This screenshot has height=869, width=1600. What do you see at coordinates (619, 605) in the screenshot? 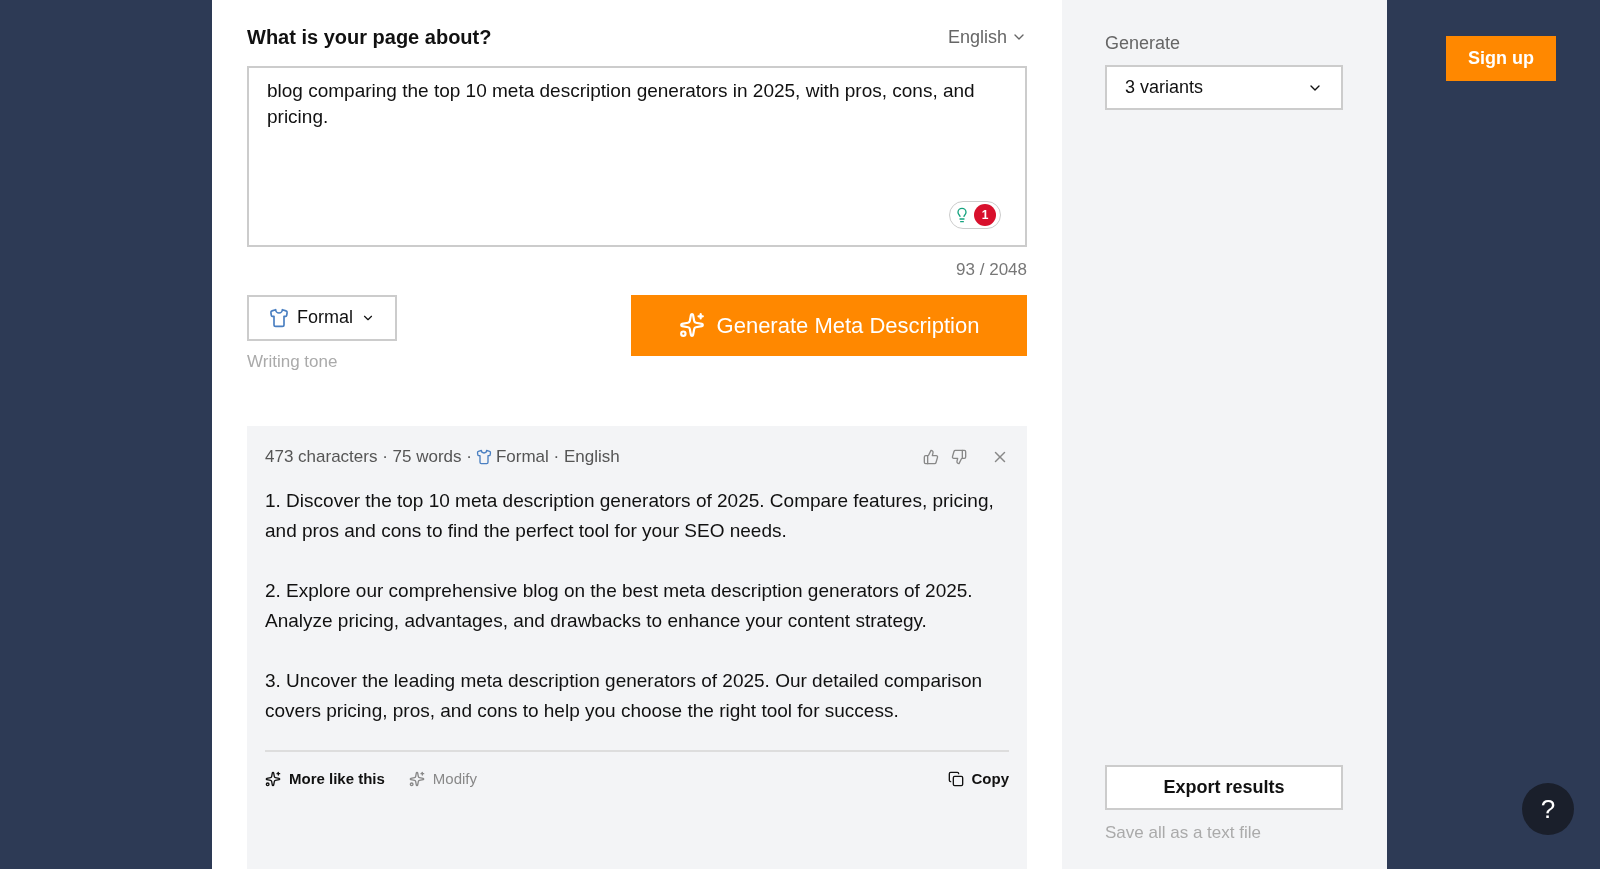
I see `description-variant: 2. Explore our comprehensive blog on the best meta description generators of 2025. Analyze pricing, advantages, and drawbacks to enhance your content strategy.` at bounding box center [619, 605].